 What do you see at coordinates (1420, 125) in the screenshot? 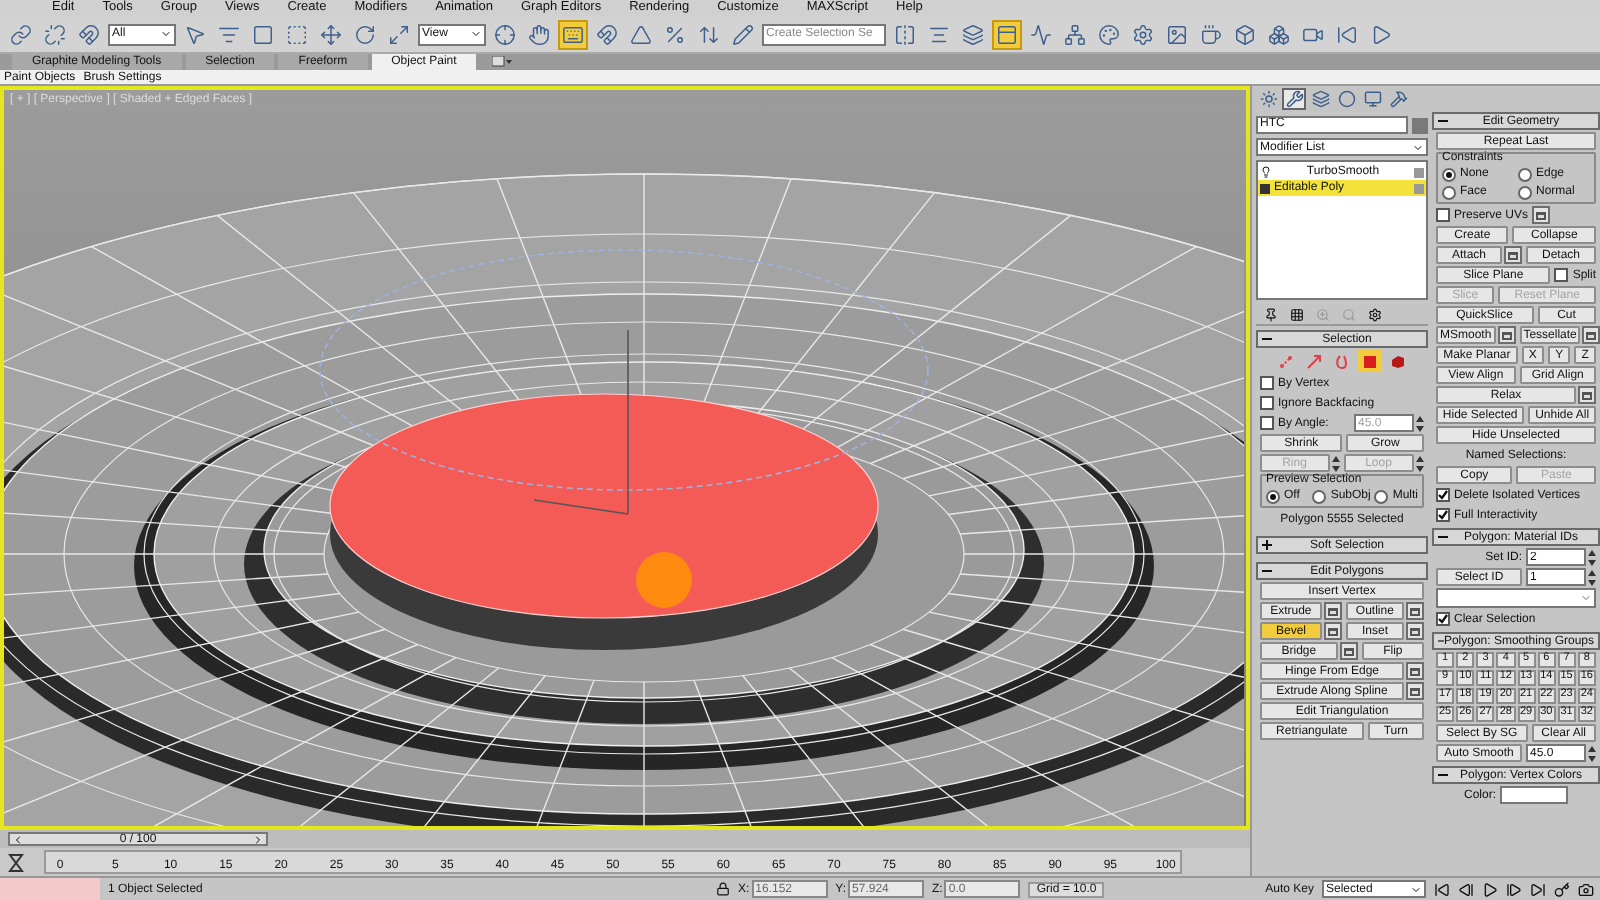
I see `object-color-swatch` at bounding box center [1420, 125].